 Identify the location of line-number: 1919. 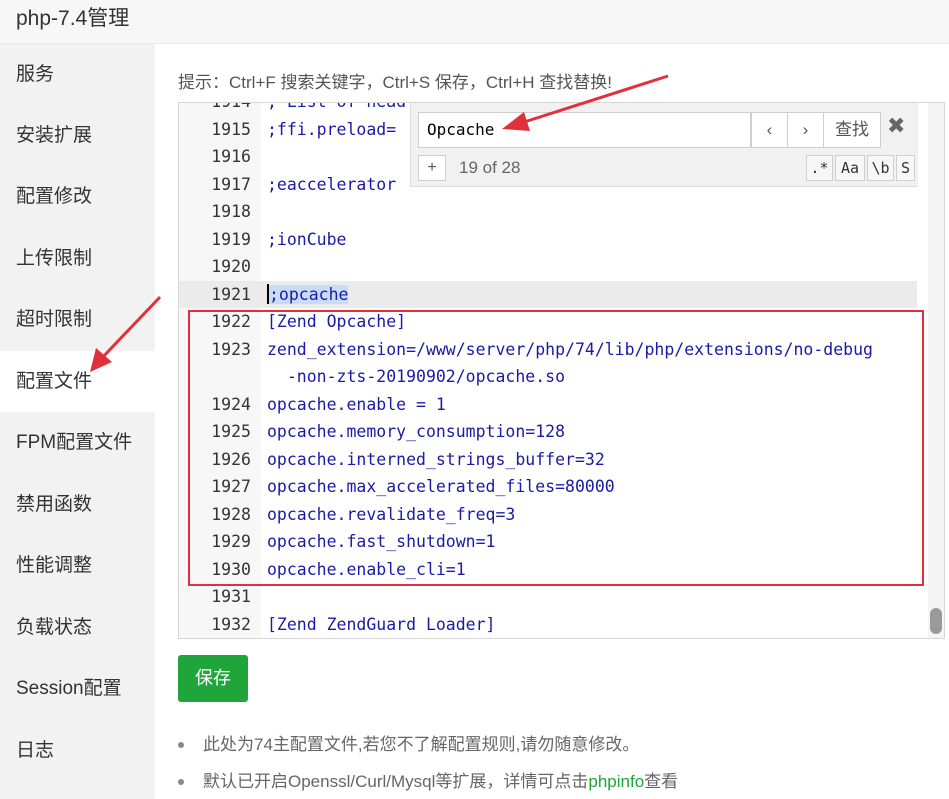
(231, 239).